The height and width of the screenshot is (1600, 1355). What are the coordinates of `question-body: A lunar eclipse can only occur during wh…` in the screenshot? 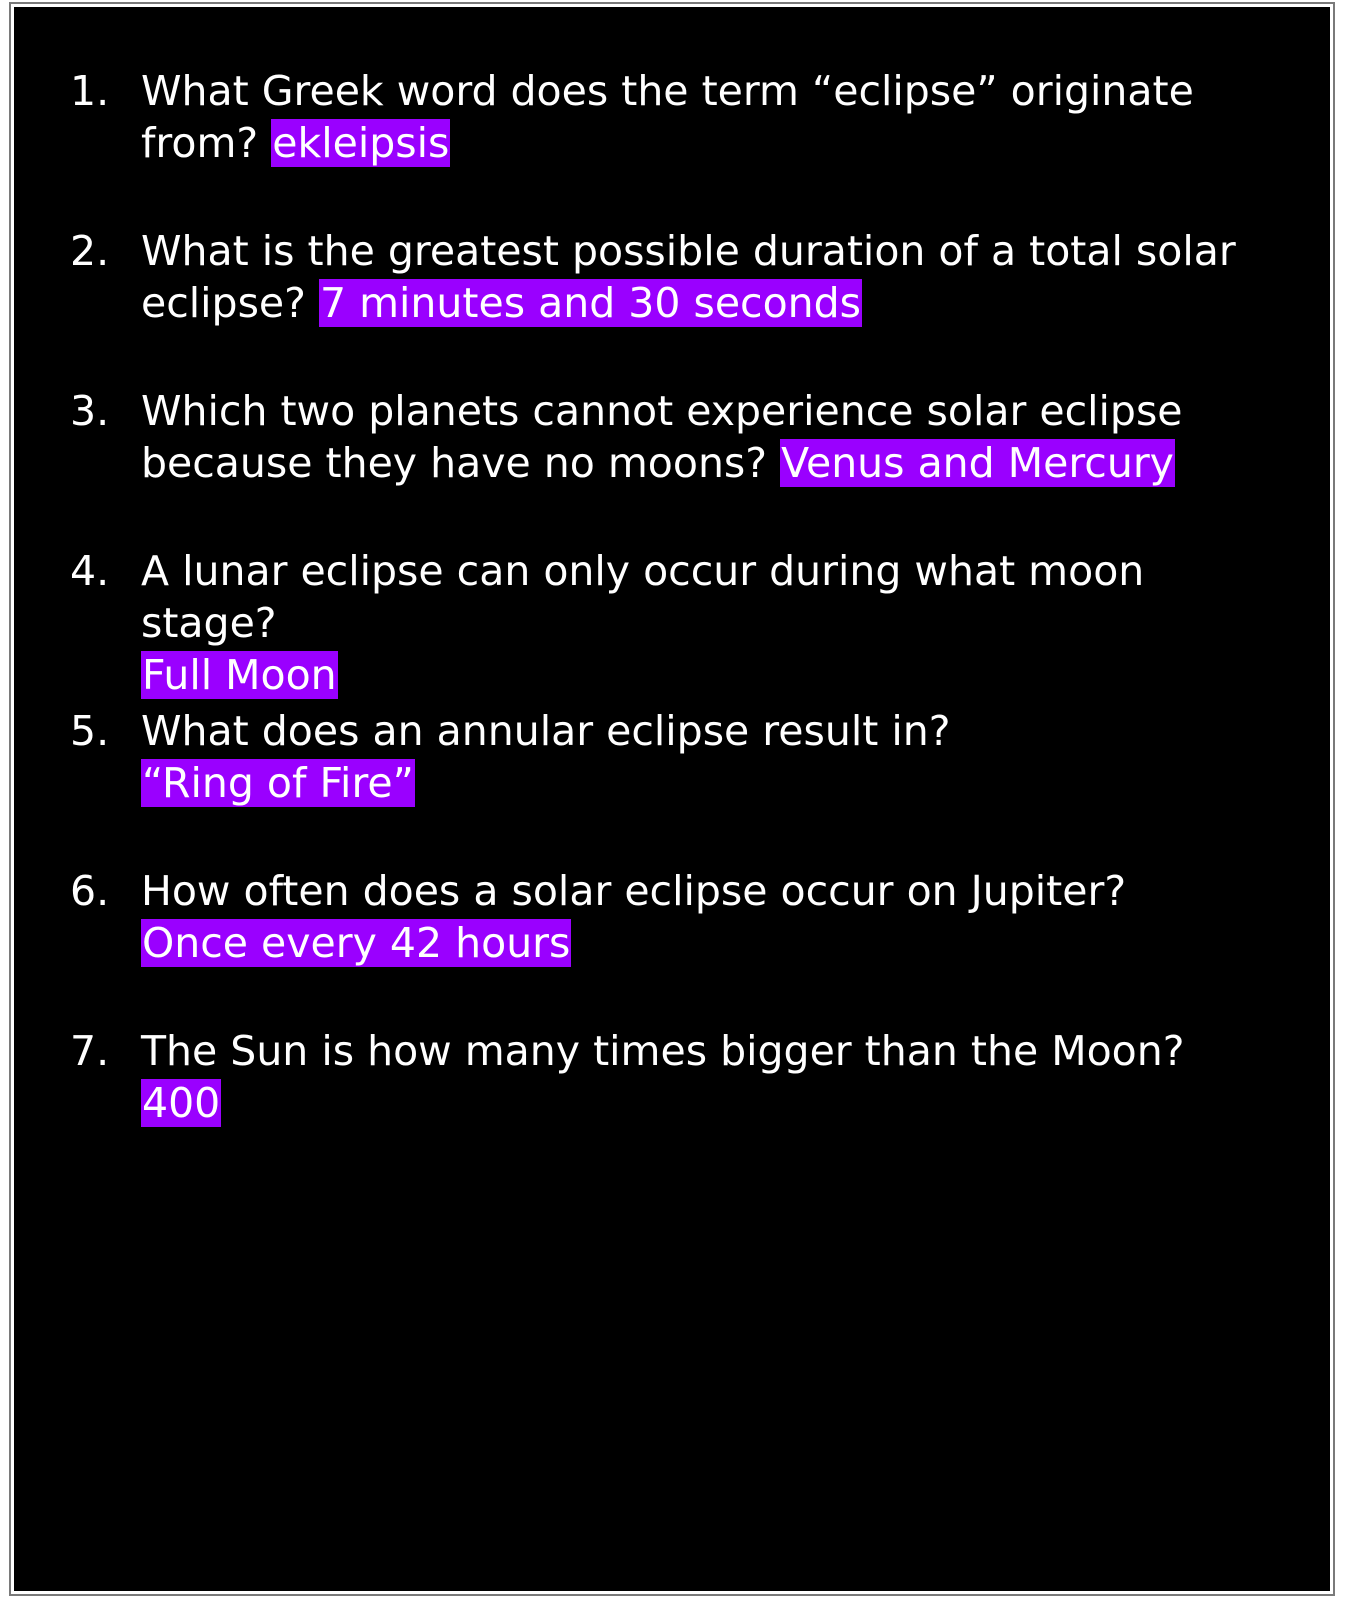 It's located at (716, 623).